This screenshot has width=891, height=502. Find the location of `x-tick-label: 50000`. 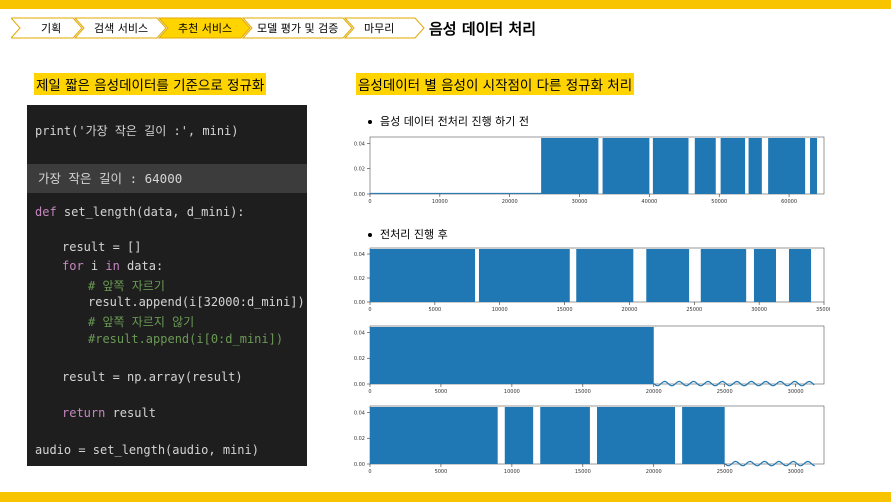

x-tick-label: 50000 is located at coordinates (719, 202).